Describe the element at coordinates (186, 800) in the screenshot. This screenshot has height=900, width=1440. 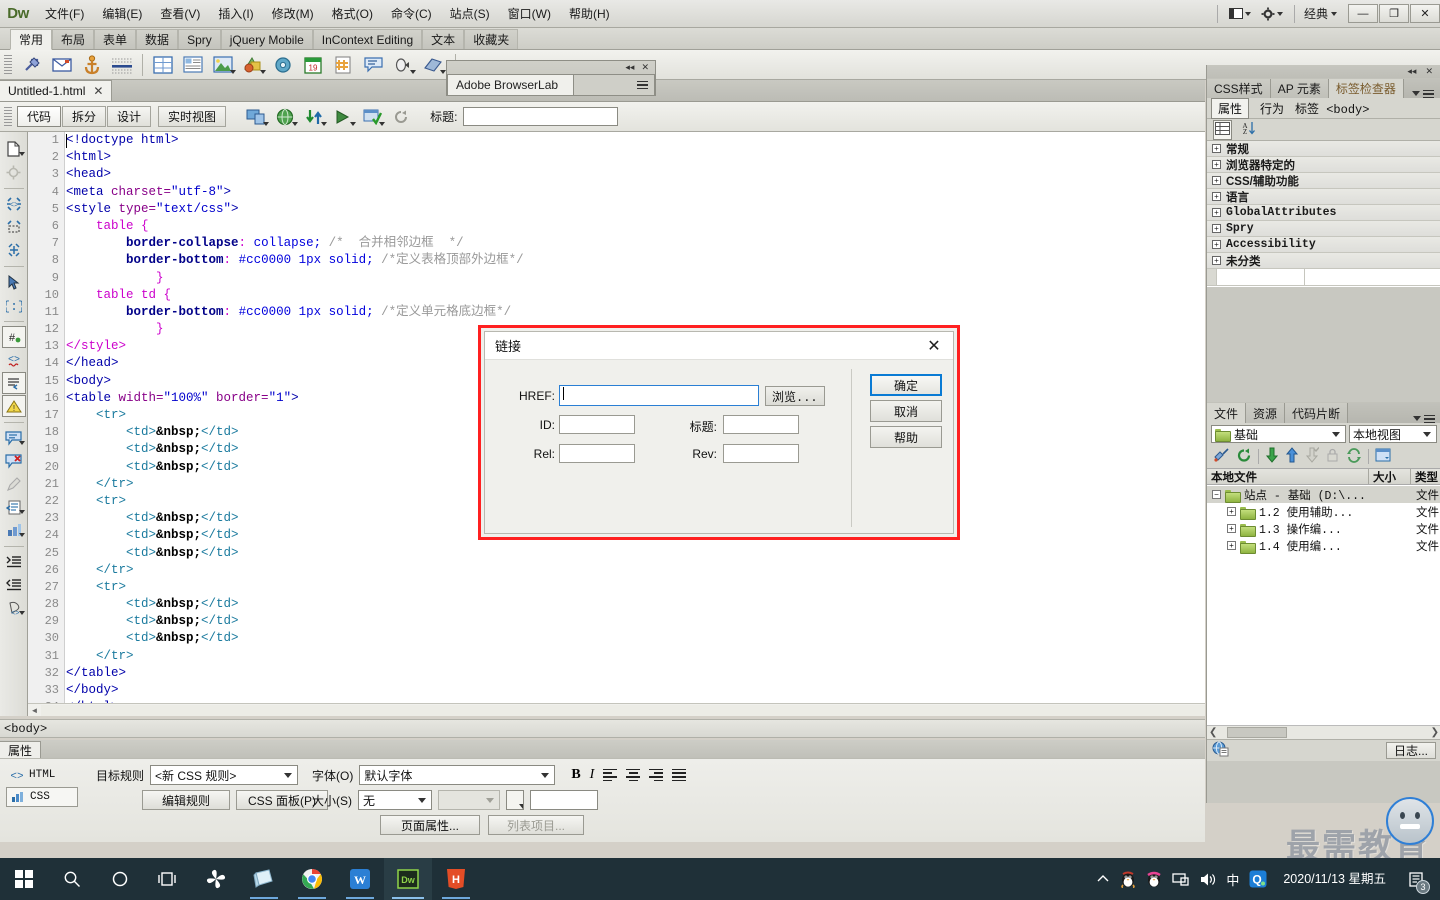
I see `edit-rule-button: 编辑规则` at that location.